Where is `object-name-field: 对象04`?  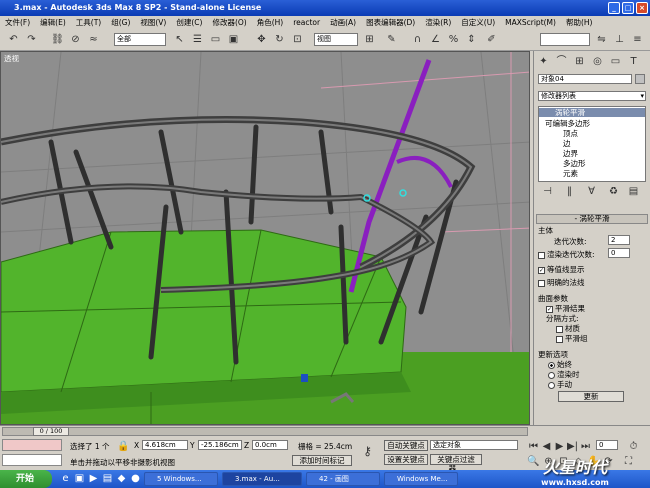 object-name-field: 对象04 is located at coordinates (585, 79).